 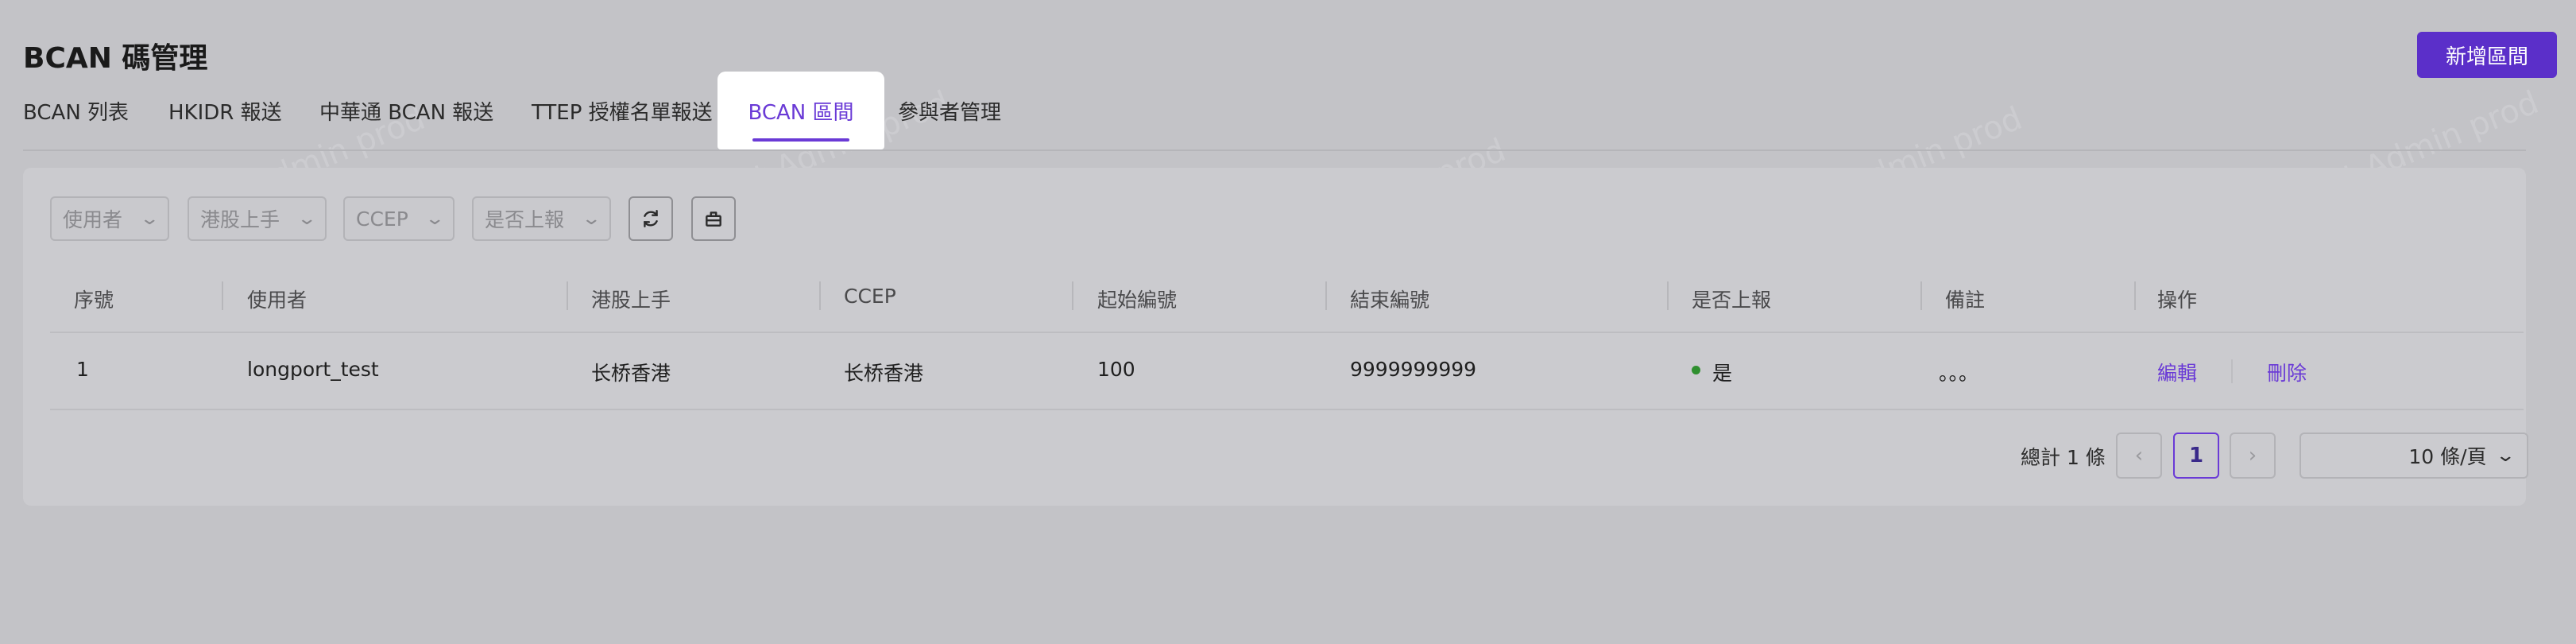 I want to click on page-size-select: 10 條/頁 ⌄, so click(x=2413, y=456).